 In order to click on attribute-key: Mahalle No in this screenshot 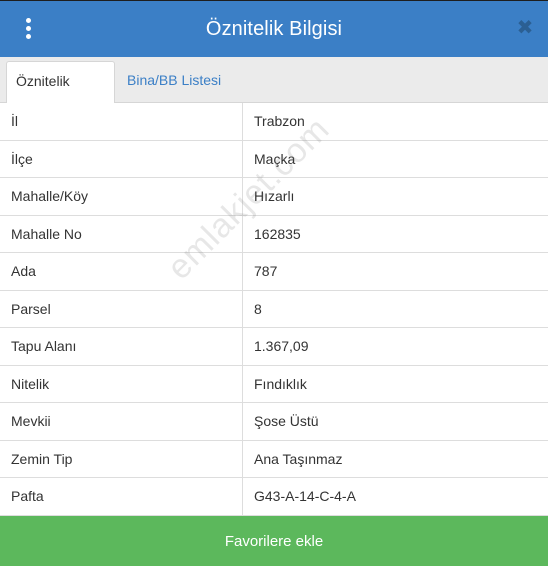, I will do `click(121, 233)`.